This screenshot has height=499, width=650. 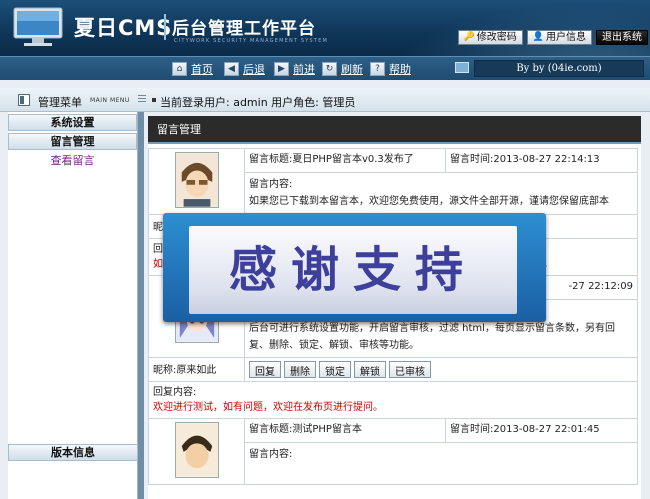 What do you see at coordinates (335, 369) in the screenshot?
I see `lock-button: 锁定` at bounding box center [335, 369].